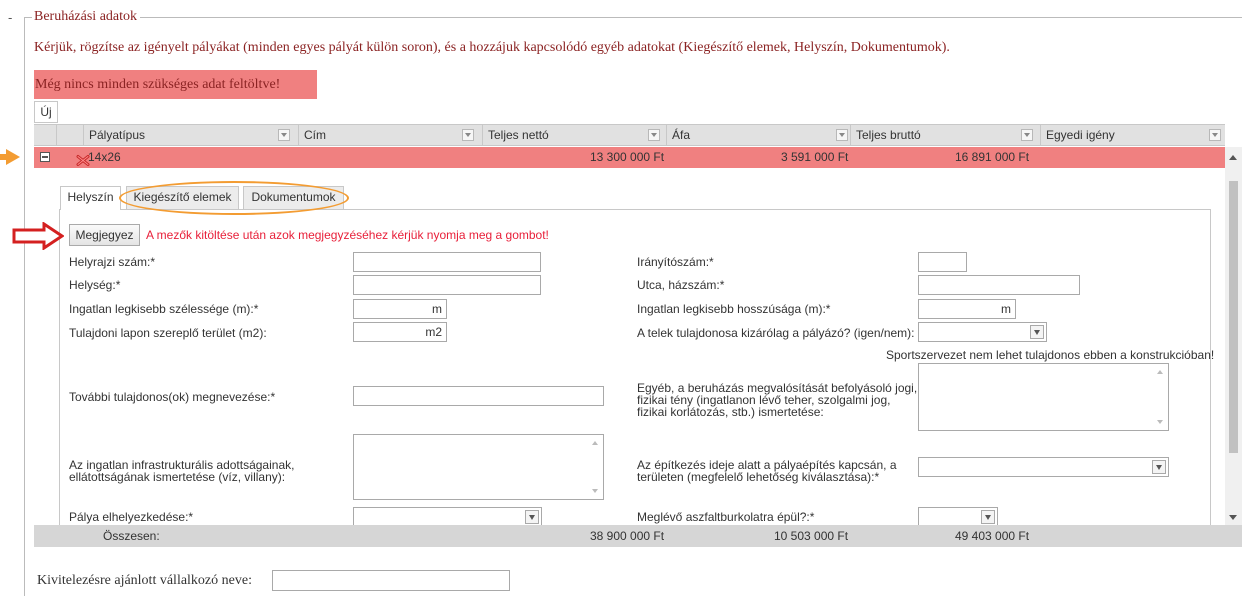 This screenshot has width=1242, height=596. Describe the element at coordinates (627, 536) in the screenshot. I see `totals-netto: 38 900 000 Ft` at that location.